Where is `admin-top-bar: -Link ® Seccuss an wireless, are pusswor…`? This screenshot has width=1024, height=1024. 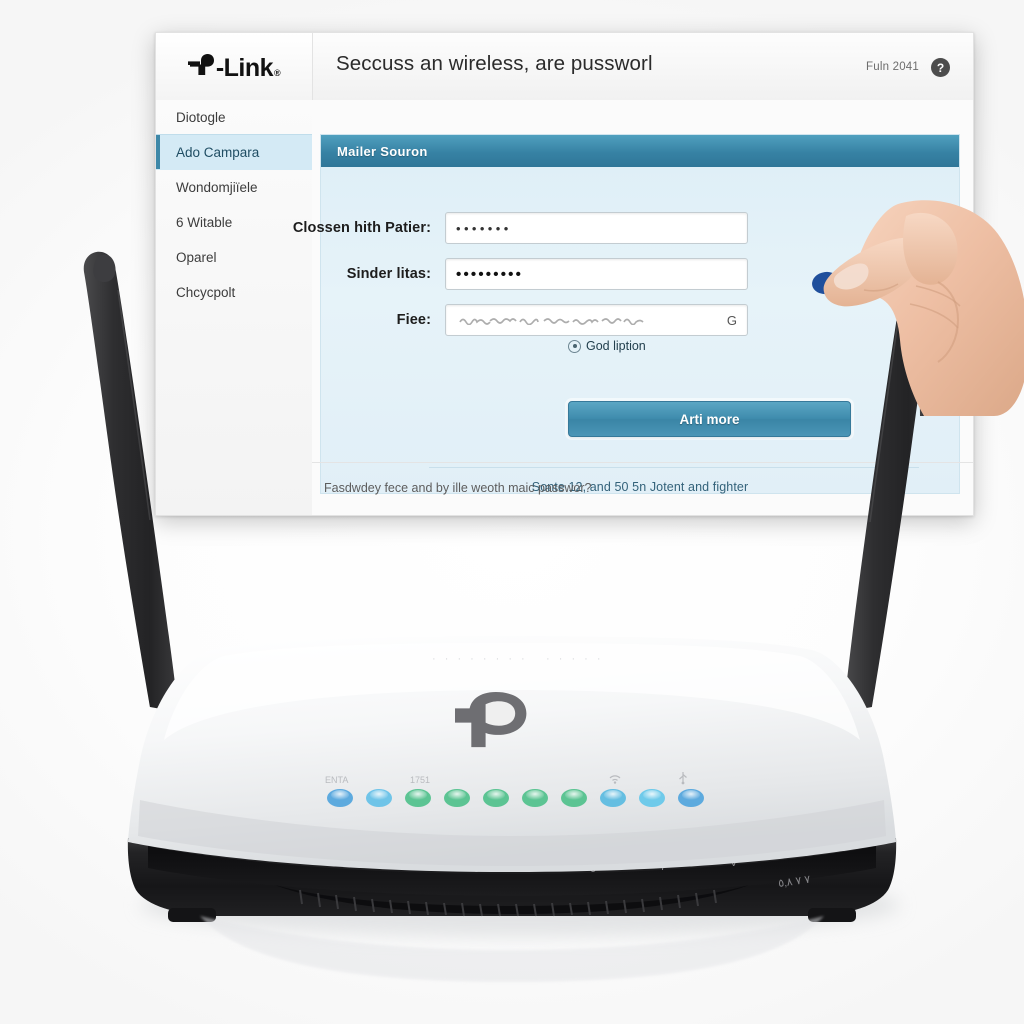 admin-top-bar: -Link ® Seccuss an wireless, are pusswor… is located at coordinates (564, 67).